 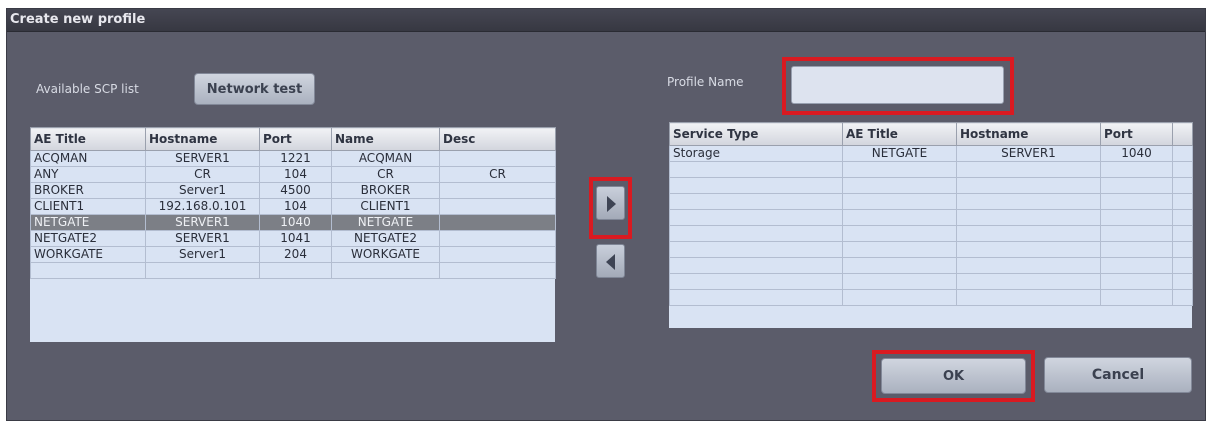 I want to click on table-cell: 1221, so click(x=295, y=158).